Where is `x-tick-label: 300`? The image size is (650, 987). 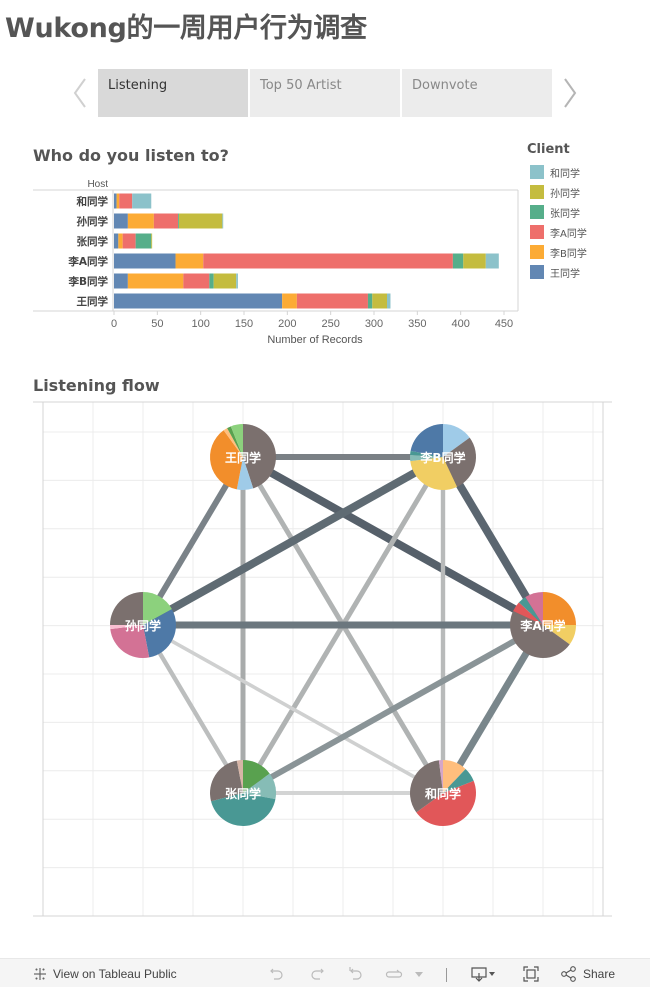
x-tick-label: 300 is located at coordinates (374, 324).